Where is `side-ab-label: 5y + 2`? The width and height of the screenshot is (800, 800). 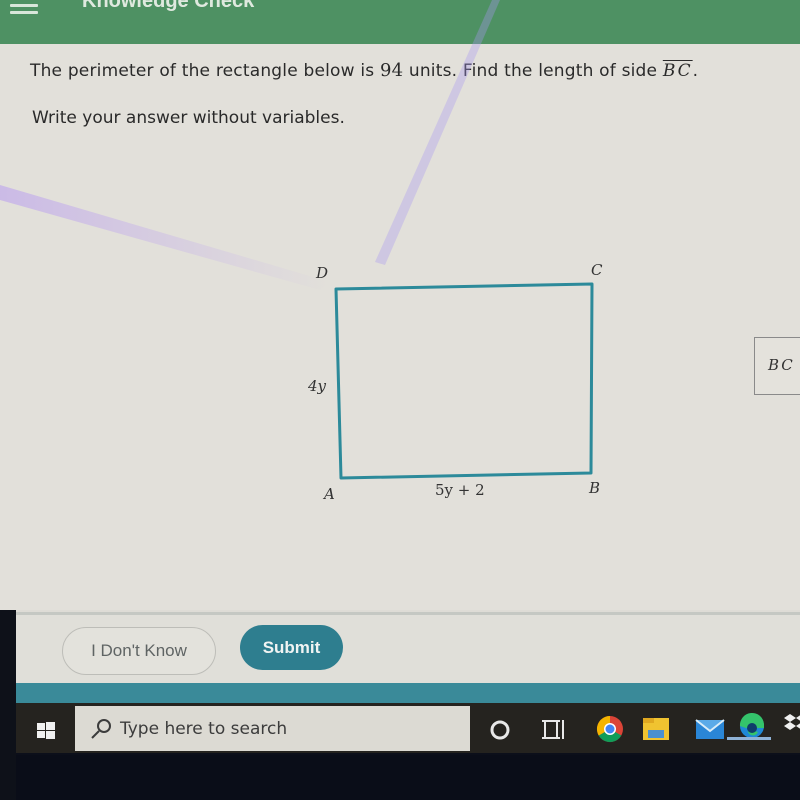 side-ab-label: 5y + 2 is located at coordinates (460, 490).